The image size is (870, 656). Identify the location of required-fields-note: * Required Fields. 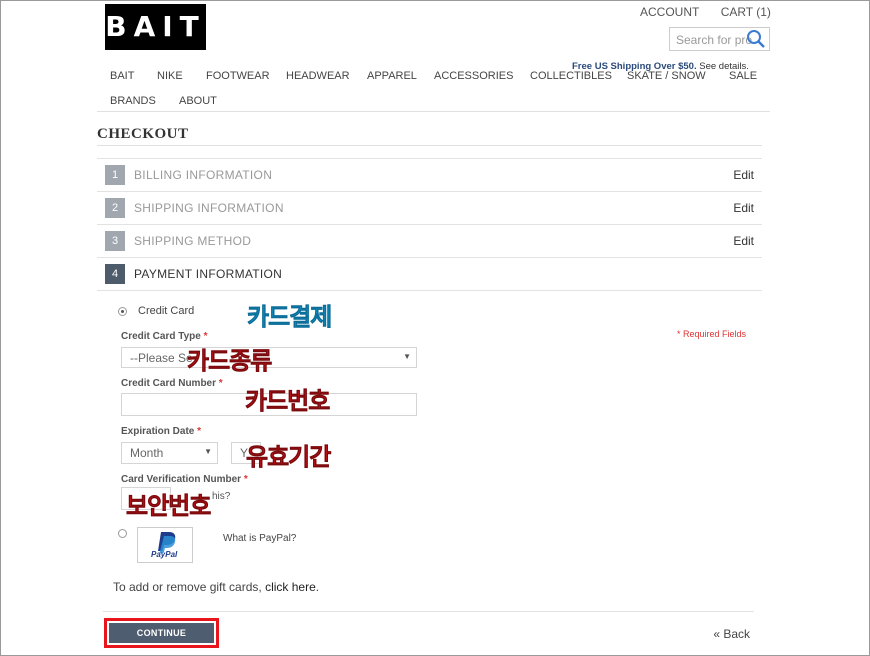
(712, 334).